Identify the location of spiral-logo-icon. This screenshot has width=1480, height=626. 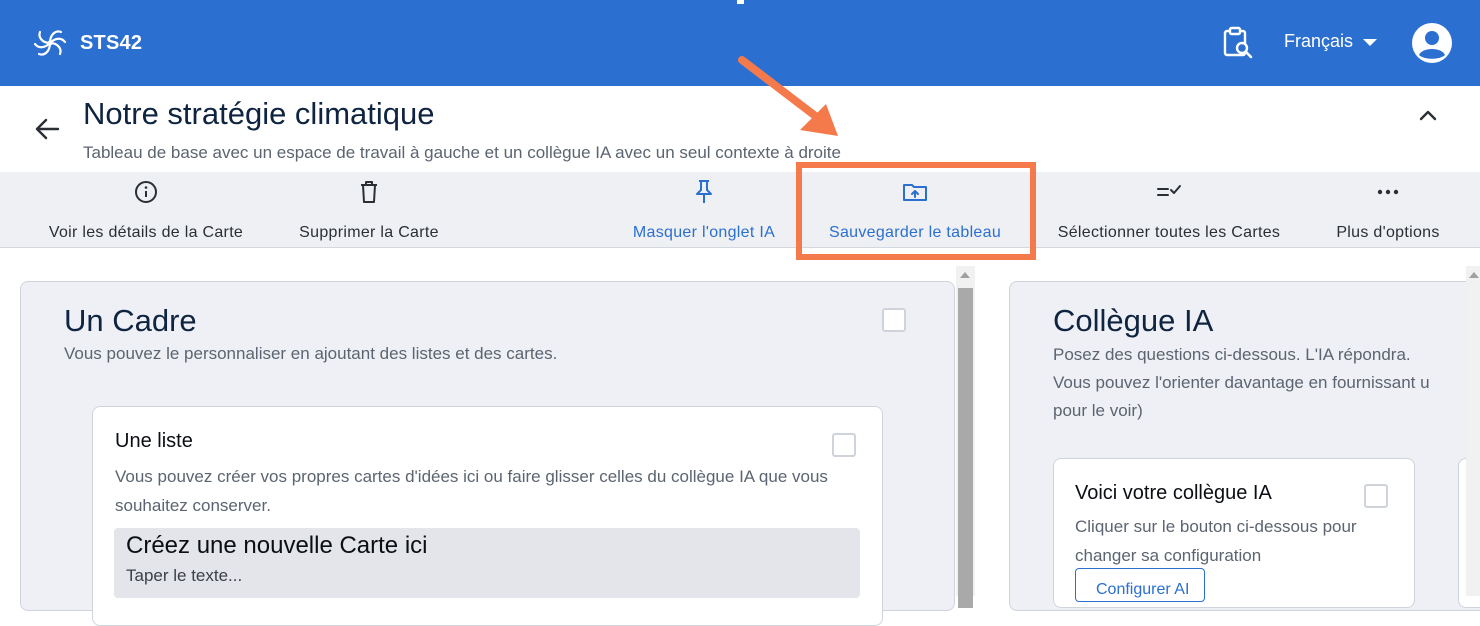
(50, 43).